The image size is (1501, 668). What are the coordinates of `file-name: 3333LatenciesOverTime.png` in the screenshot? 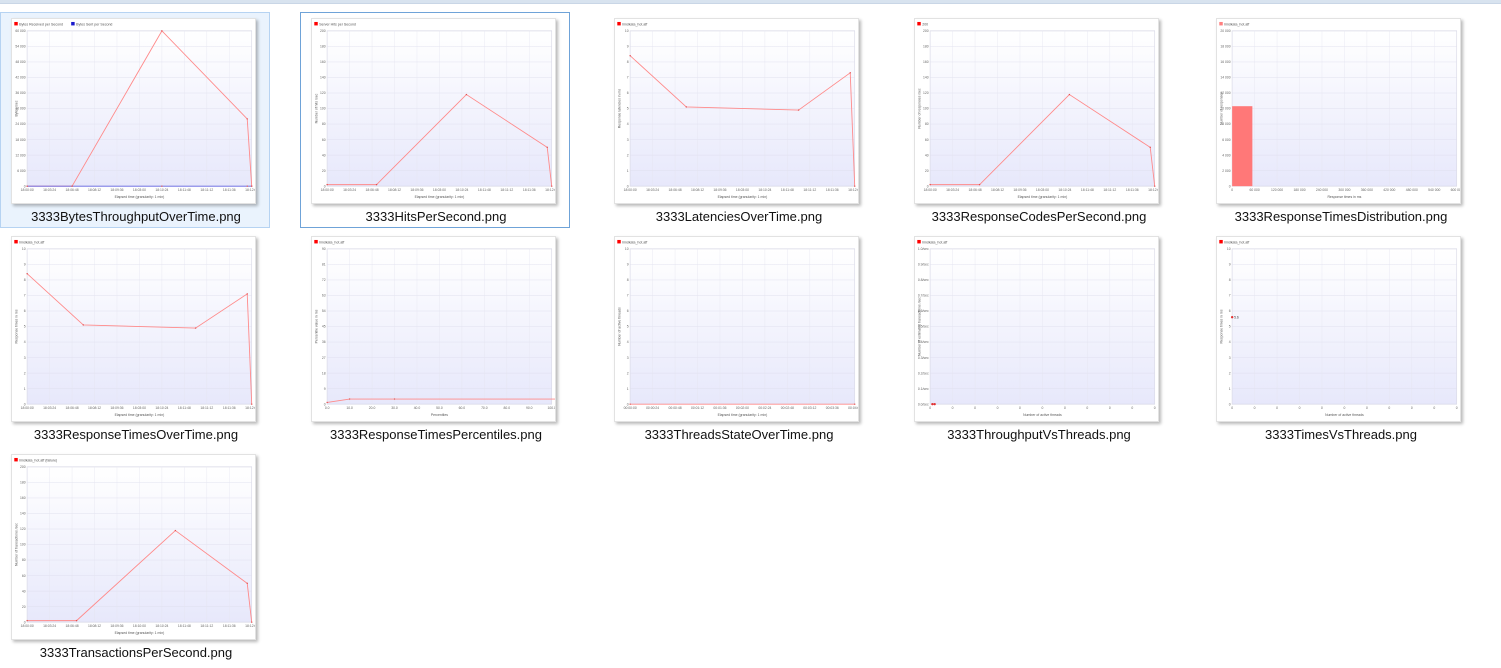 It's located at (739, 216).